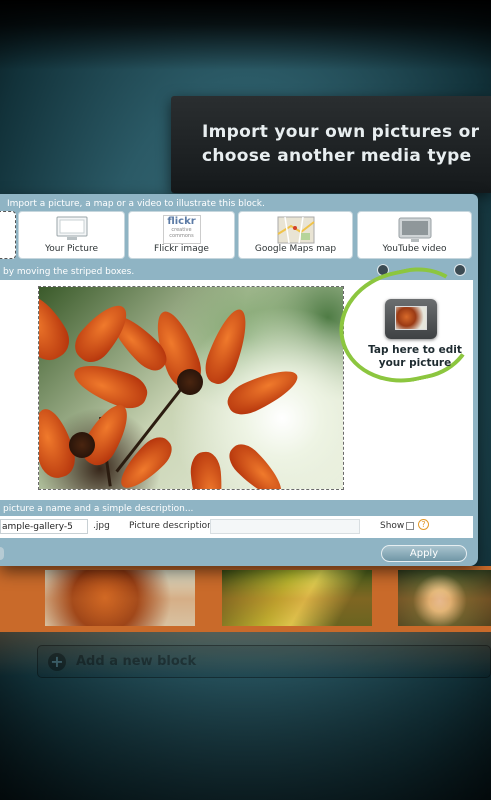  What do you see at coordinates (71, 228) in the screenshot?
I see `monitor-icon` at bounding box center [71, 228].